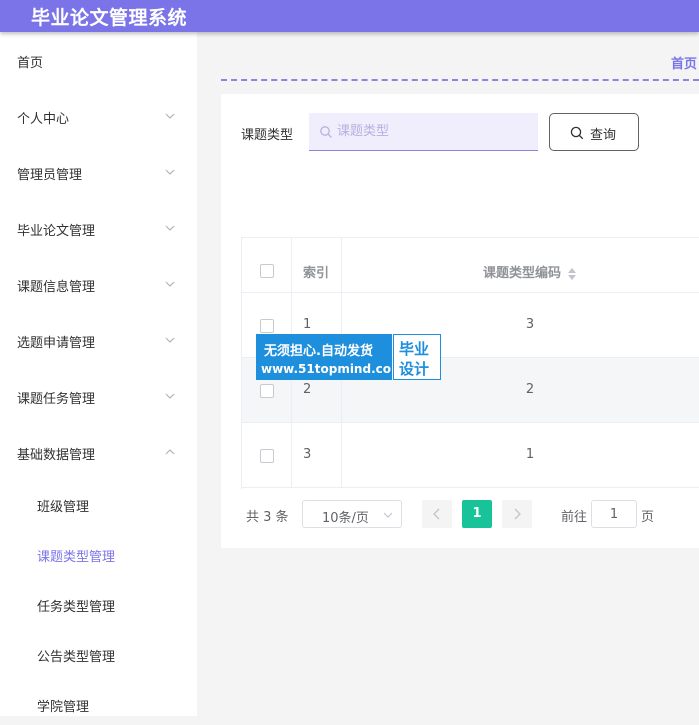 Image resolution: width=699 pixels, height=725 pixels. I want to click on row-code: 2, so click(530, 389).